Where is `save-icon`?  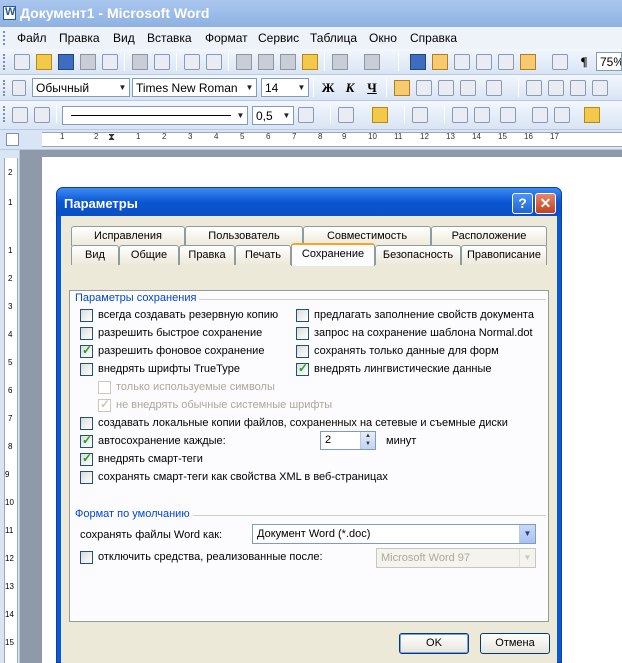 save-icon is located at coordinates (66, 62).